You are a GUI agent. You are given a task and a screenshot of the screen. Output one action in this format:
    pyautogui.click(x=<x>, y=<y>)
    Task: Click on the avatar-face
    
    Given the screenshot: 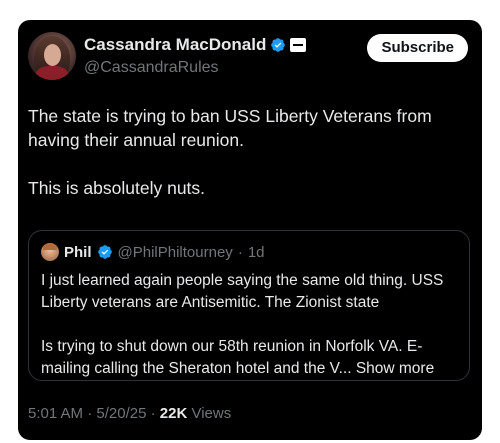 What is the action you would take?
    pyautogui.click(x=52, y=55)
    